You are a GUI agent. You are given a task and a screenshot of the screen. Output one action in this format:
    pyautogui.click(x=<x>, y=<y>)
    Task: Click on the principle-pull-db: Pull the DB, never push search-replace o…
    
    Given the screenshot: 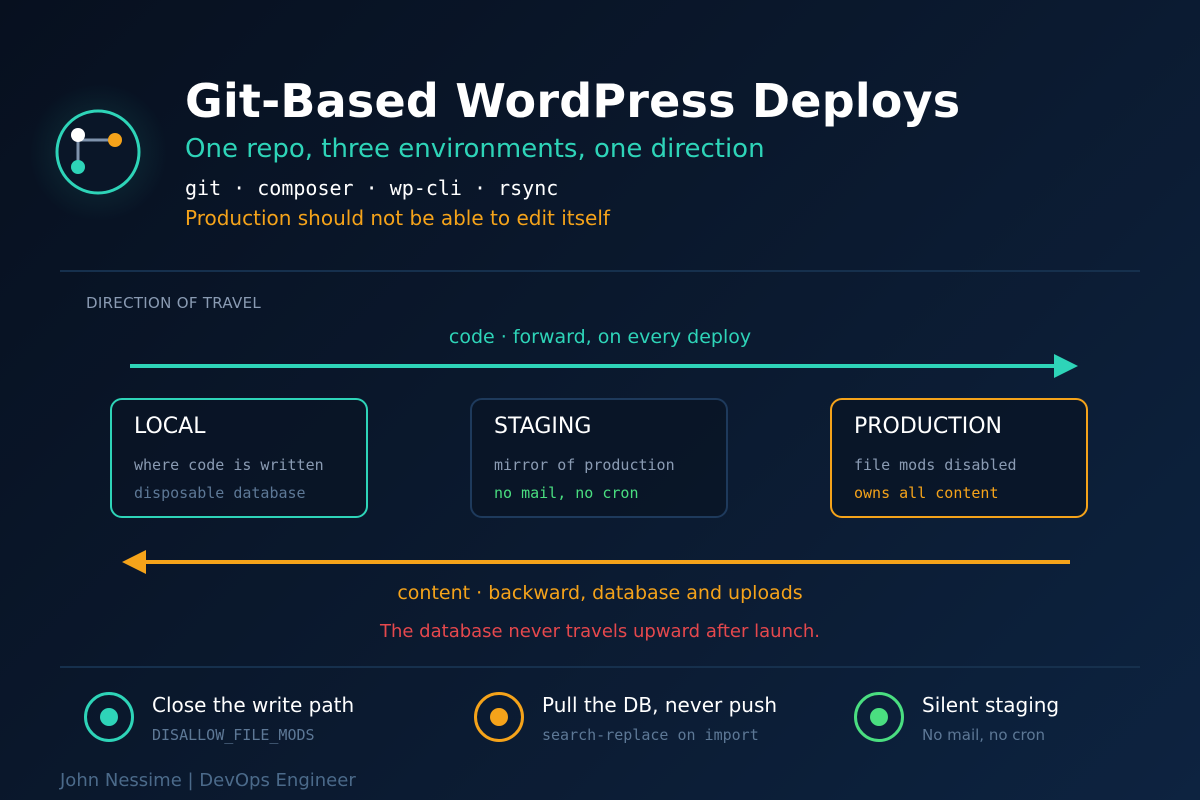 What is the action you would take?
    pyautogui.click(x=652, y=718)
    